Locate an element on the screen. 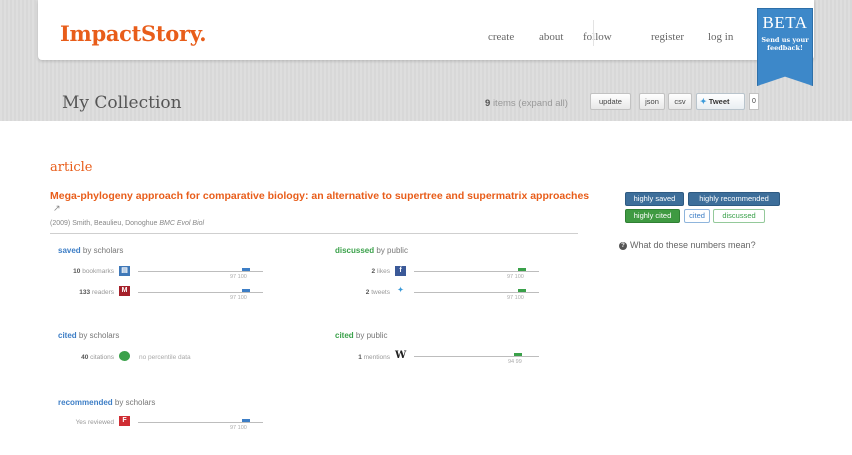 Image resolution: width=852 pixels, height=455 pixels. badge-highly-recommended: highly recommended is located at coordinates (734, 199).